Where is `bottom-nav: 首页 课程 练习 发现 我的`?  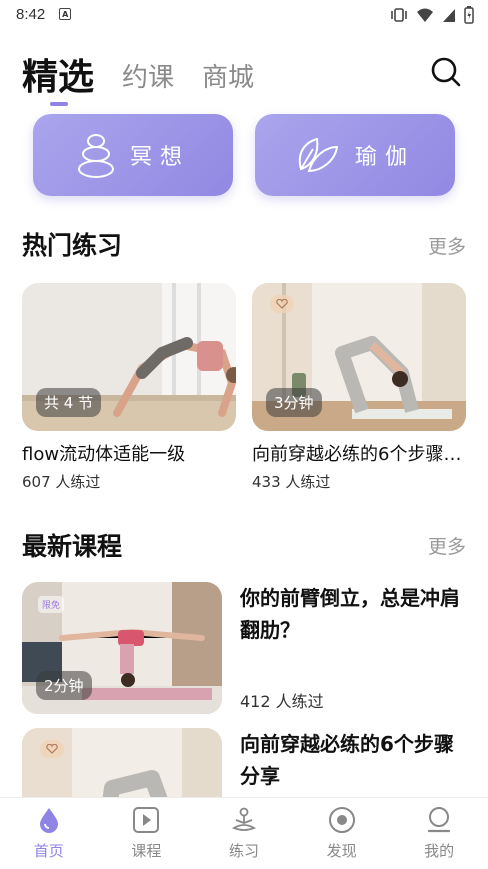
bottom-nav: 首页 课程 练习 发现 我的 is located at coordinates (244, 833).